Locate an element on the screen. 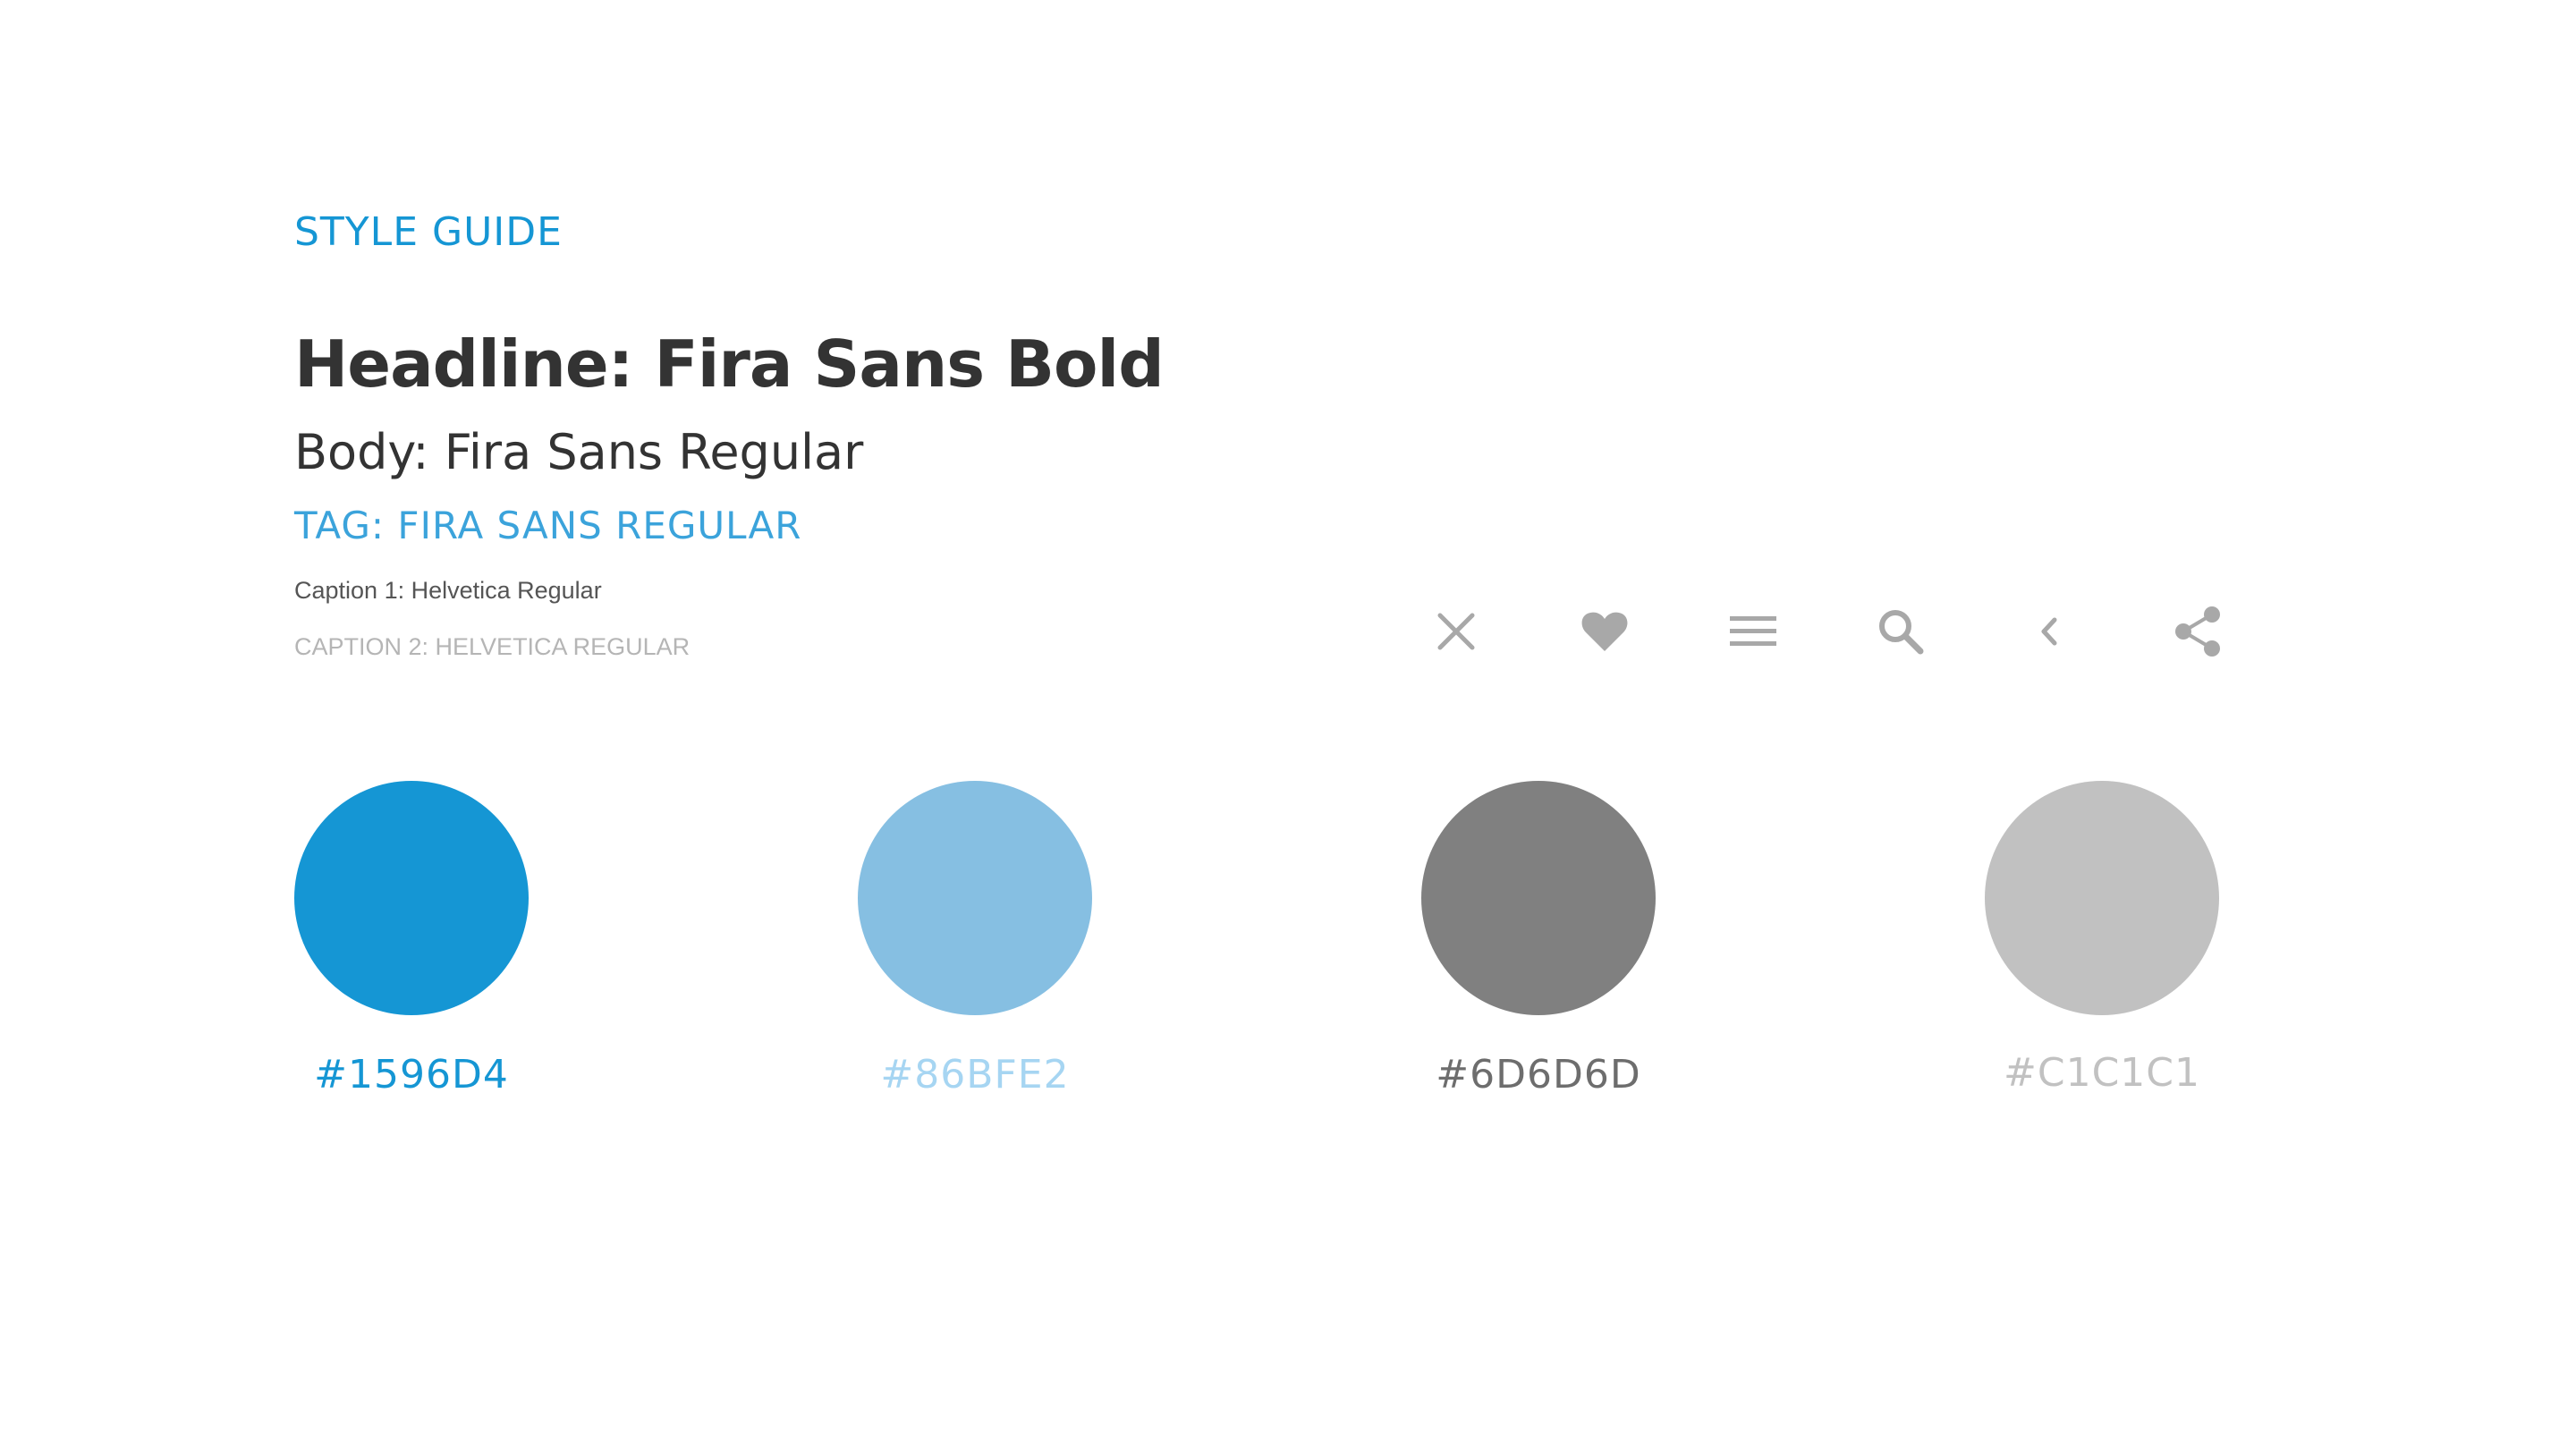  search-icon is located at coordinates (1900, 631).